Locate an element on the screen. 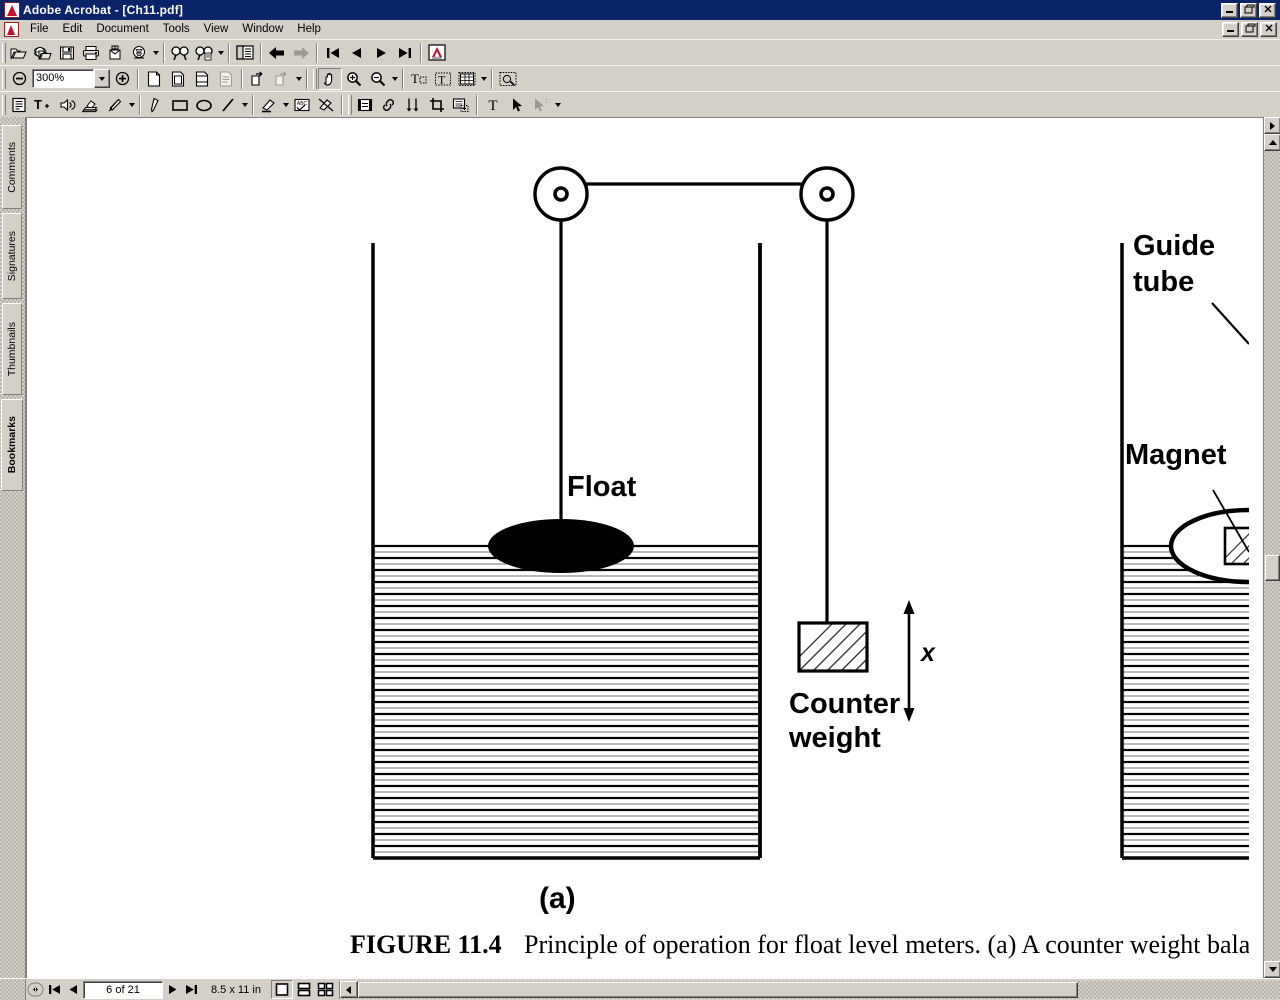 The width and height of the screenshot is (1280, 1000). open-file-icon is located at coordinates (19, 53).